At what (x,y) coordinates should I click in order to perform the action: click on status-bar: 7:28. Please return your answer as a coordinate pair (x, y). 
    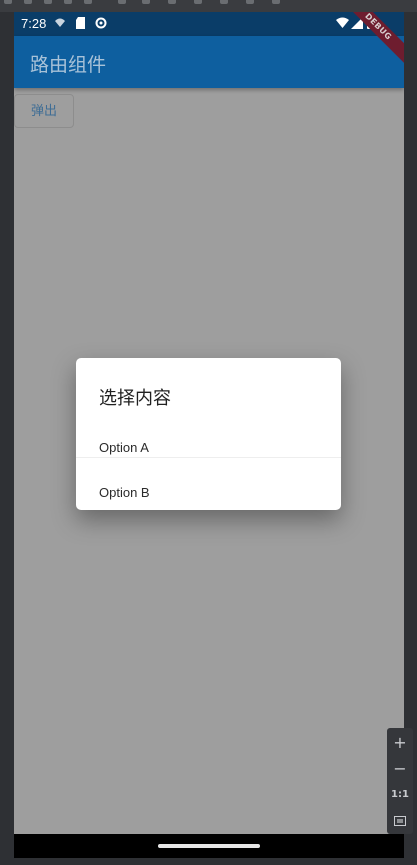
    Looking at the image, I should click on (209, 24).